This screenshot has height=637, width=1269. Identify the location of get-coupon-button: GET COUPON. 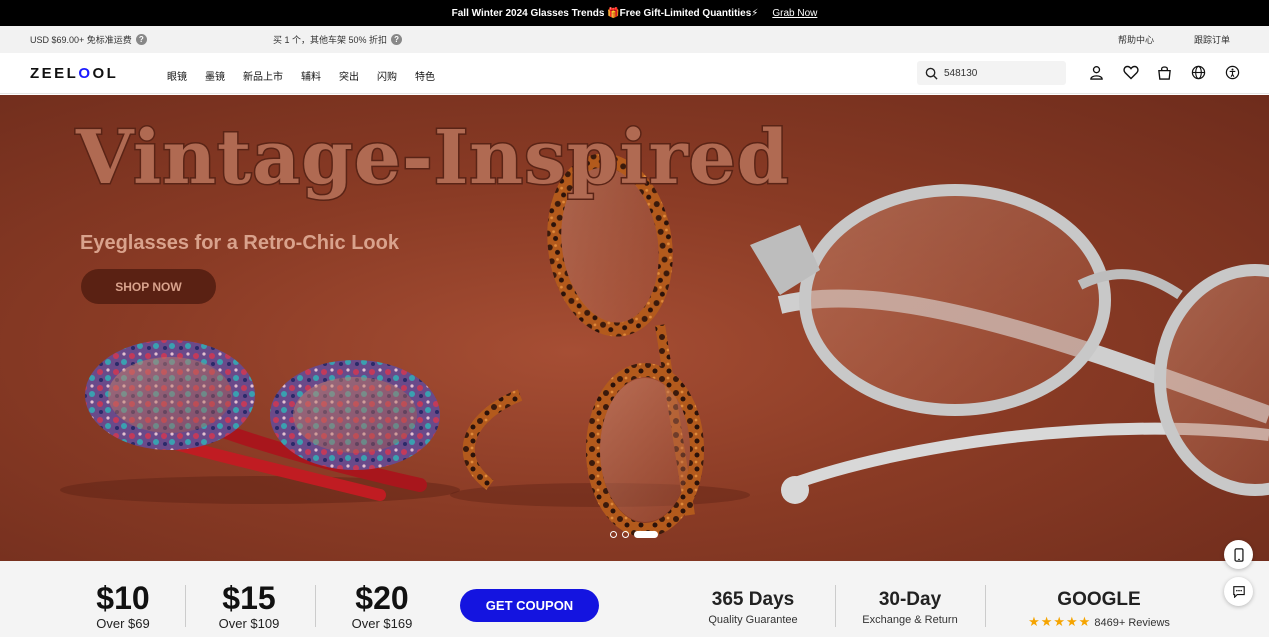
(529, 605).